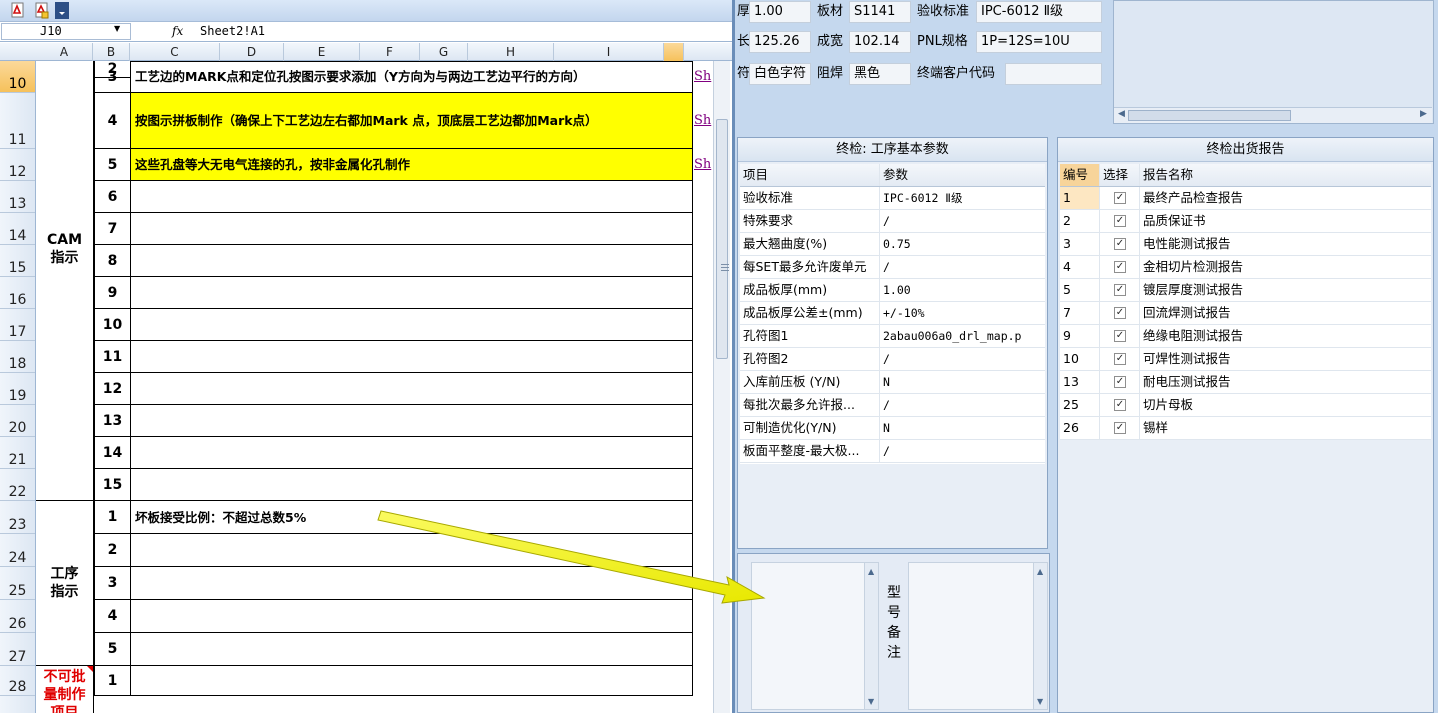  What do you see at coordinates (390, 52) in the screenshot?
I see `column-header: F` at bounding box center [390, 52].